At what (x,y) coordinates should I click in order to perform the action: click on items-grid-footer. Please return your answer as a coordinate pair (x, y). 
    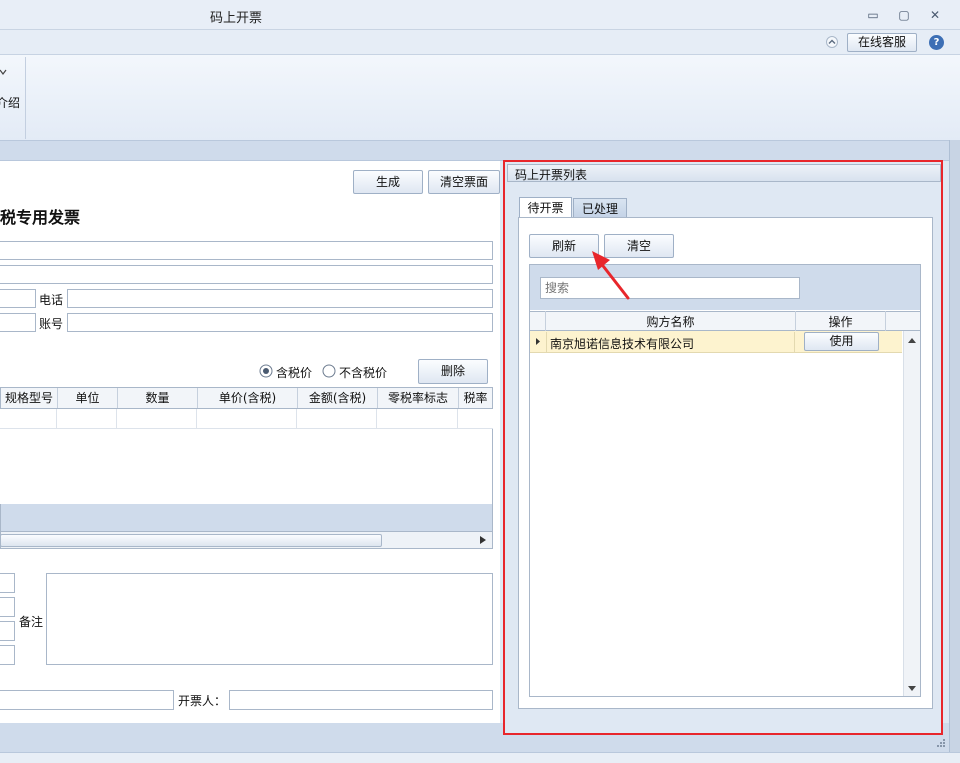
    Looking at the image, I should click on (246, 518).